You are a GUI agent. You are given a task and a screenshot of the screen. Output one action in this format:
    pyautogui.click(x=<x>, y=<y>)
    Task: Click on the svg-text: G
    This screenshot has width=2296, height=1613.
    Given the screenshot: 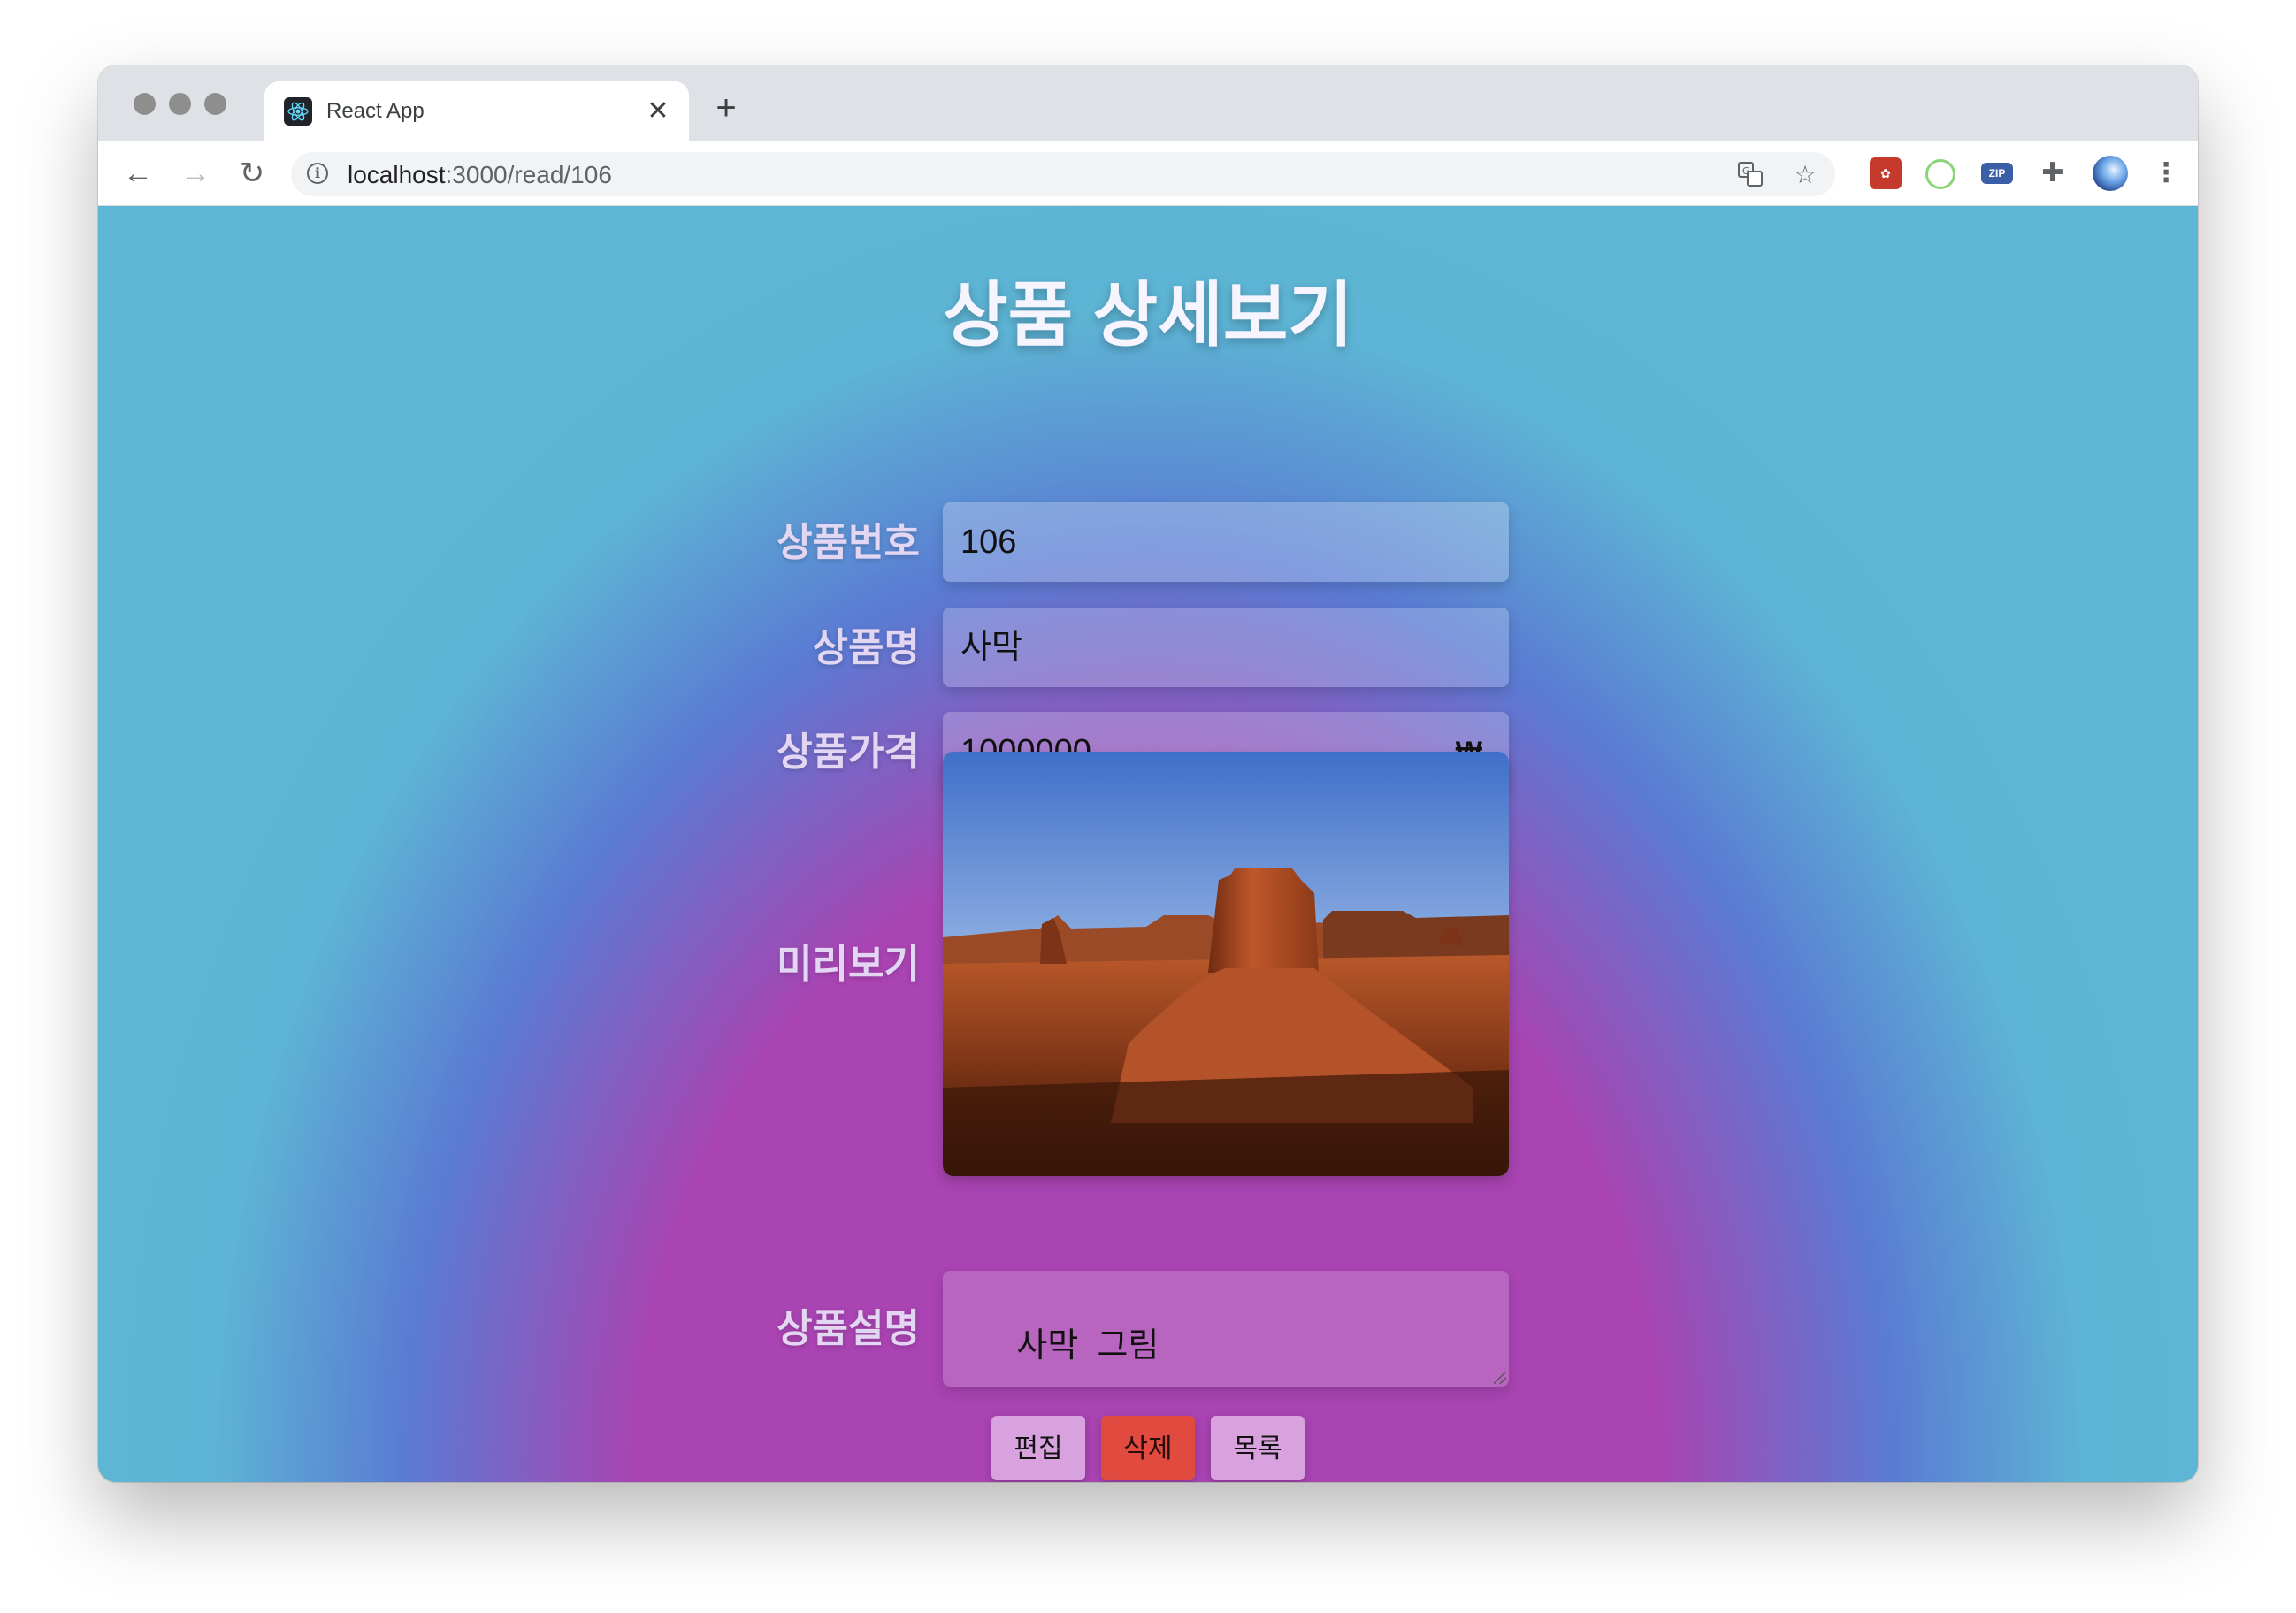 What is the action you would take?
    pyautogui.click(x=1746, y=171)
    